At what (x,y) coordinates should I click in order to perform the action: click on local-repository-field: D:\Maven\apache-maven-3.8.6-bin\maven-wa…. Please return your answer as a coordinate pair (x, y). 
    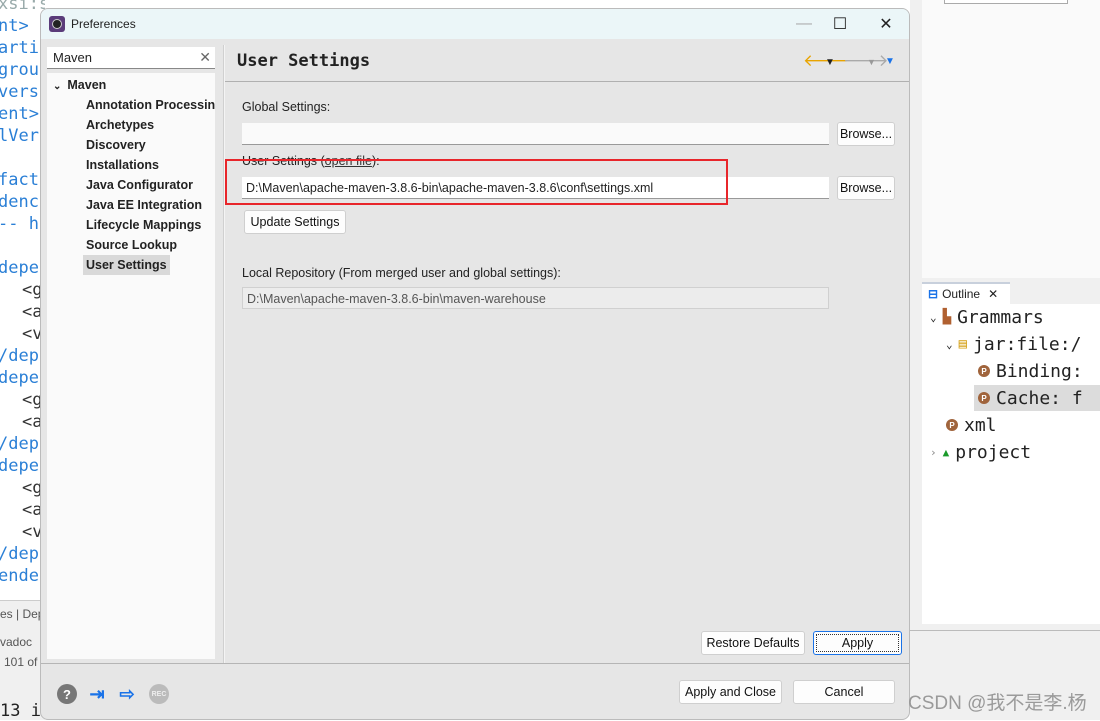
    Looking at the image, I should click on (535, 298).